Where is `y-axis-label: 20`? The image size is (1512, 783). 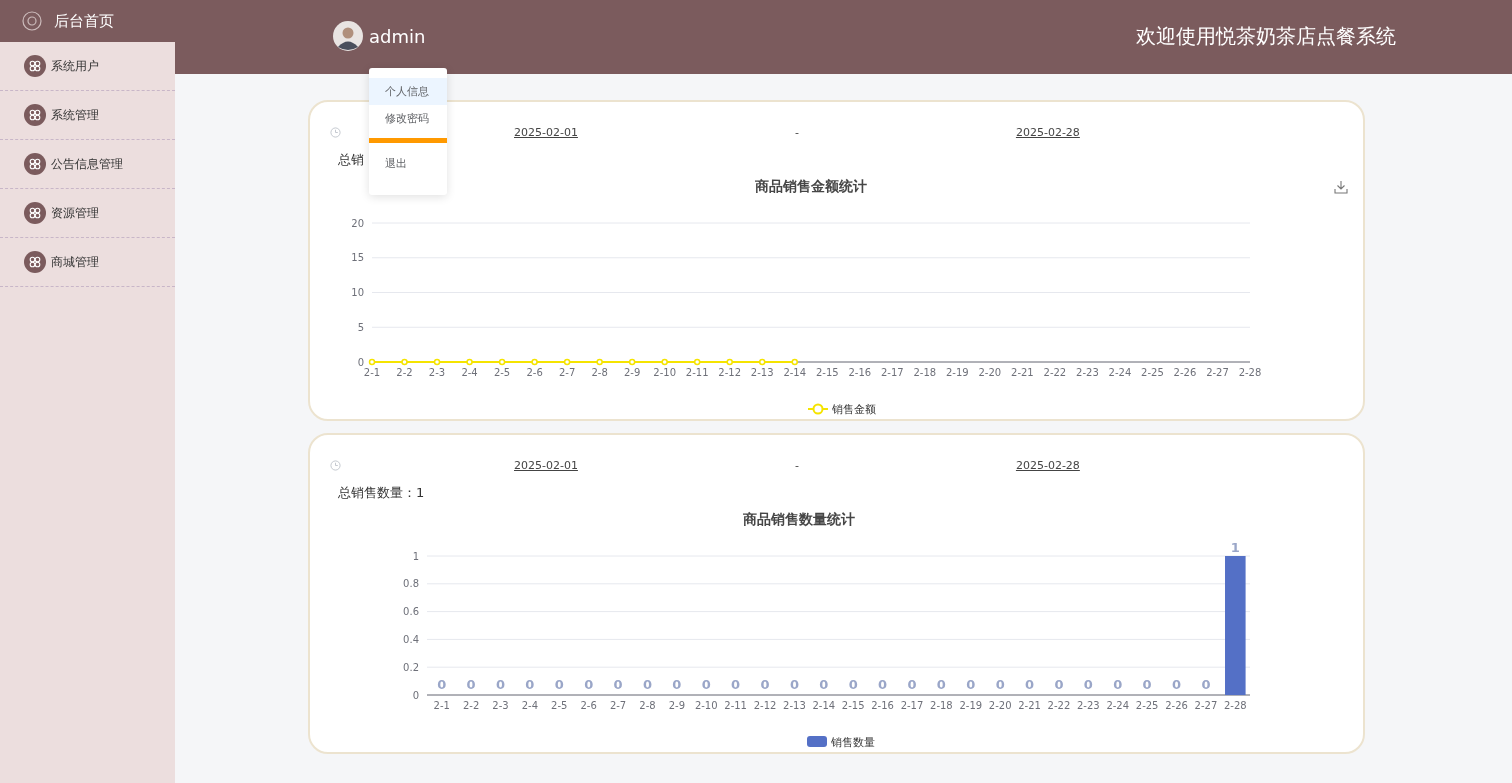 y-axis-label: 20 is located at coordinates (357, 223).